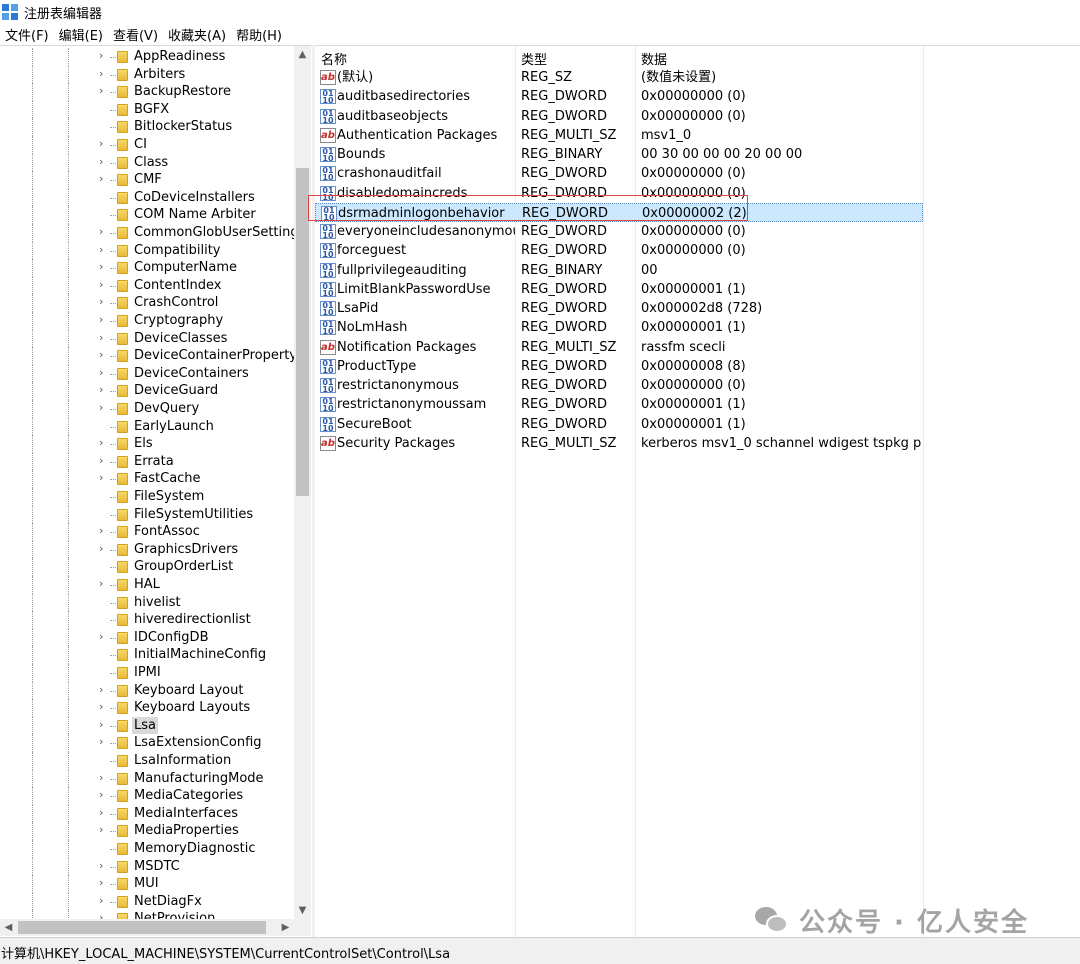  Describe the element at coordinates (147, 549) in the screenshot. I see `tree-item: › GraphicsDrivers` at that location.